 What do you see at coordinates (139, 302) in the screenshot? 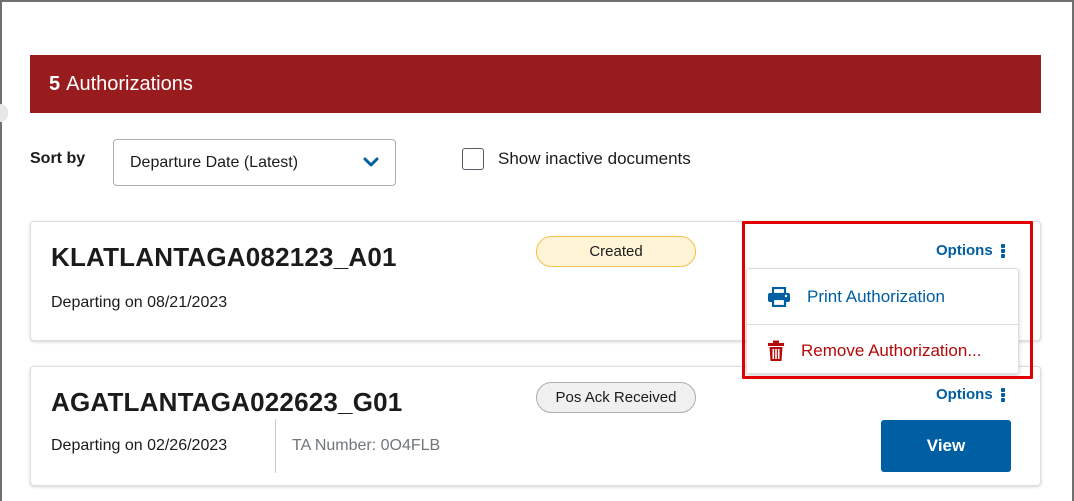
I see `departing-date: Departing on 08/21/2023` at bounding box center [139, 302].